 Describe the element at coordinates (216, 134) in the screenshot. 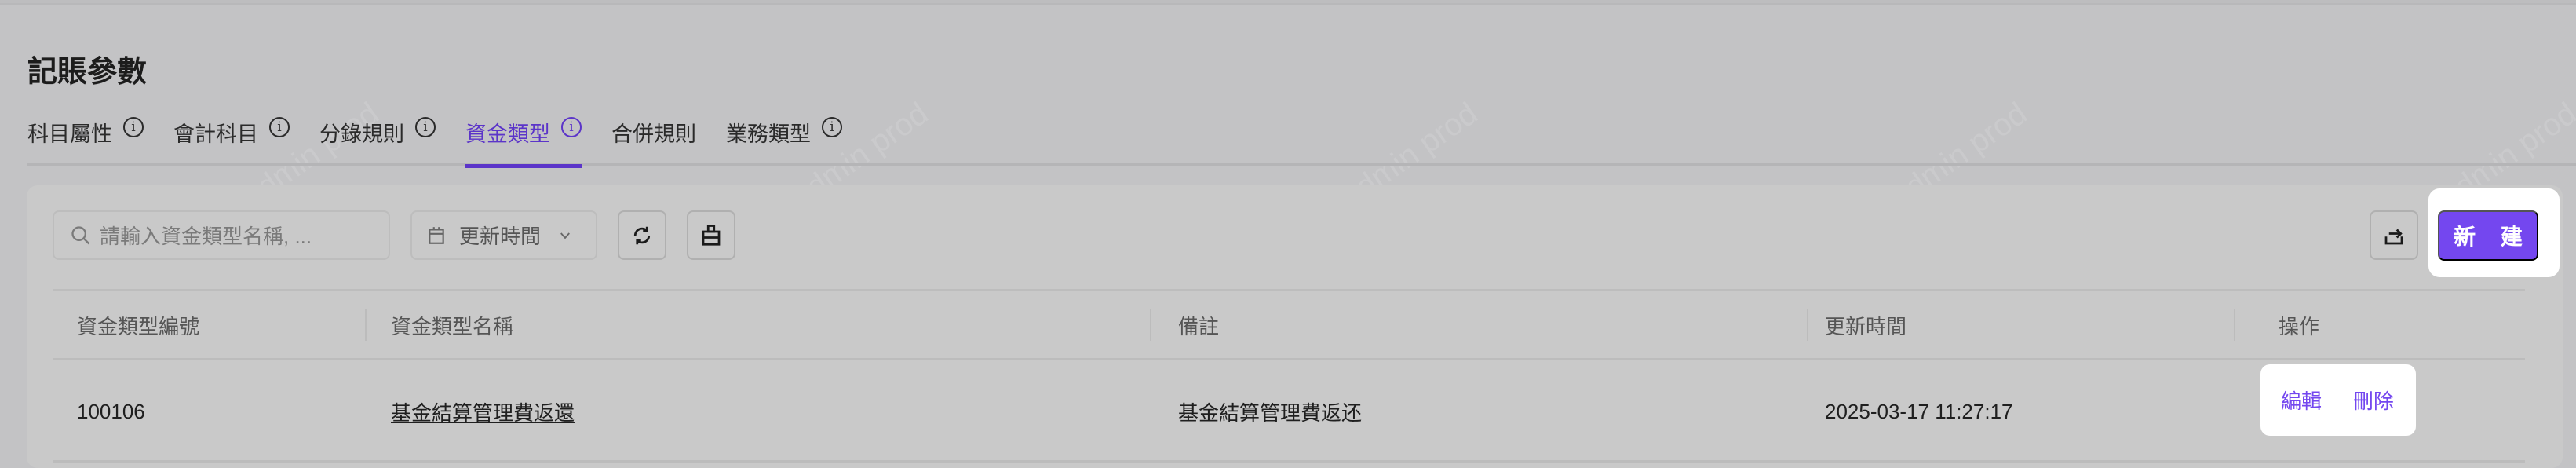

I see `tab-label: 會計科目` at that location.